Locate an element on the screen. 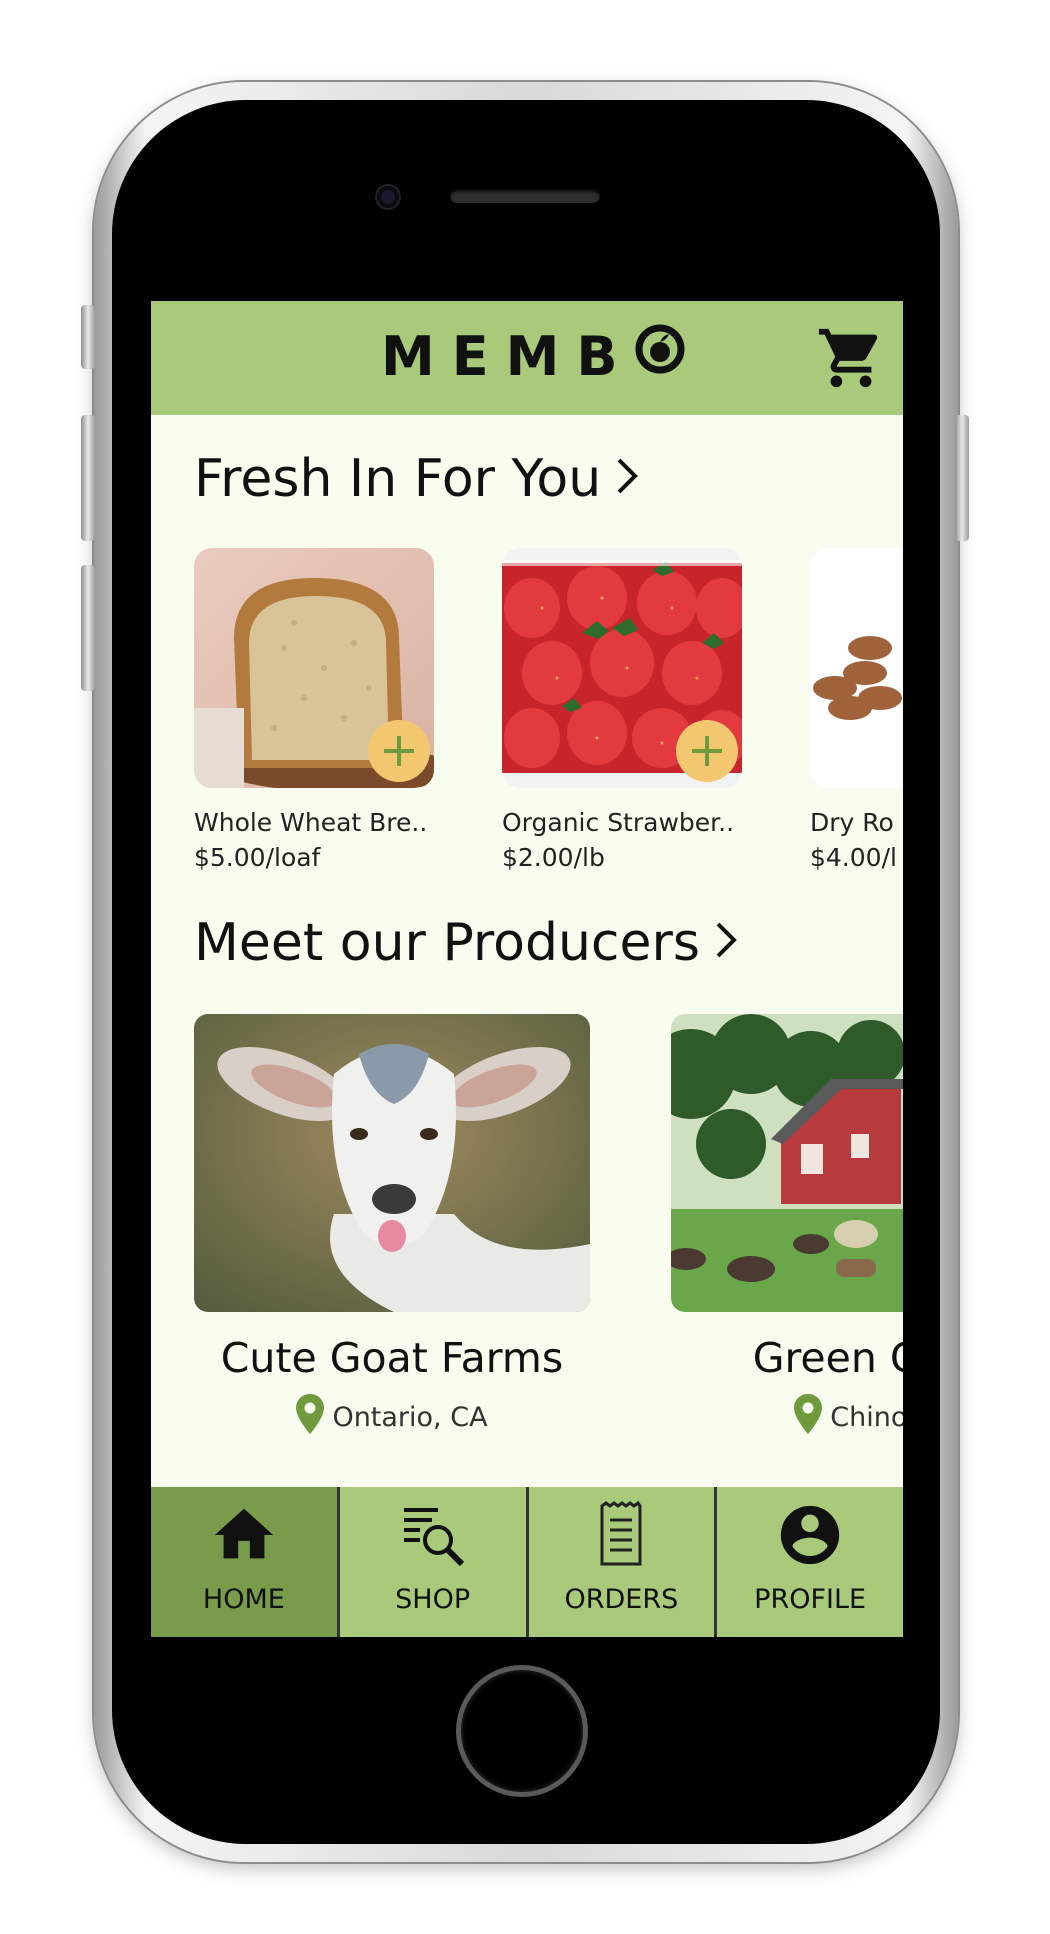  product-price: $2.00/lb is located at coordinates (553, 857).